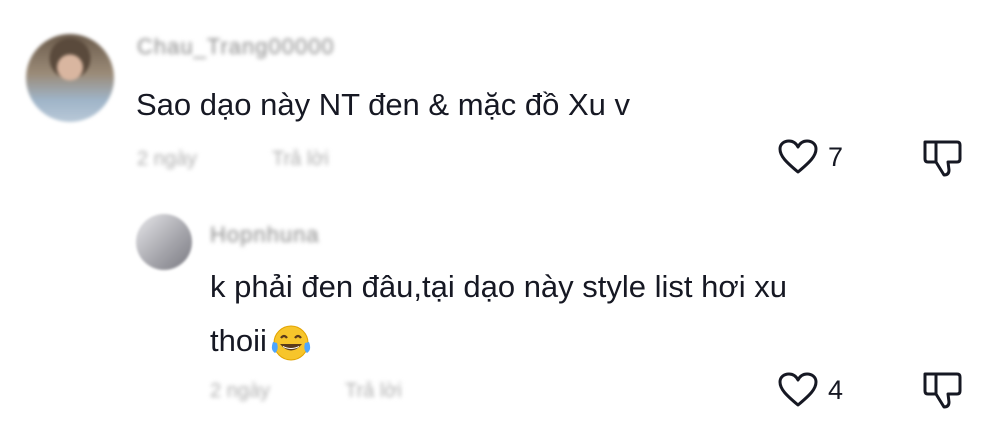 Image resolution: width=1000 pixels, height=433 pixels. Describe the element at coordinates (290, 343) in the screenshot. I see `tears-of-joy-emoji` at that location.